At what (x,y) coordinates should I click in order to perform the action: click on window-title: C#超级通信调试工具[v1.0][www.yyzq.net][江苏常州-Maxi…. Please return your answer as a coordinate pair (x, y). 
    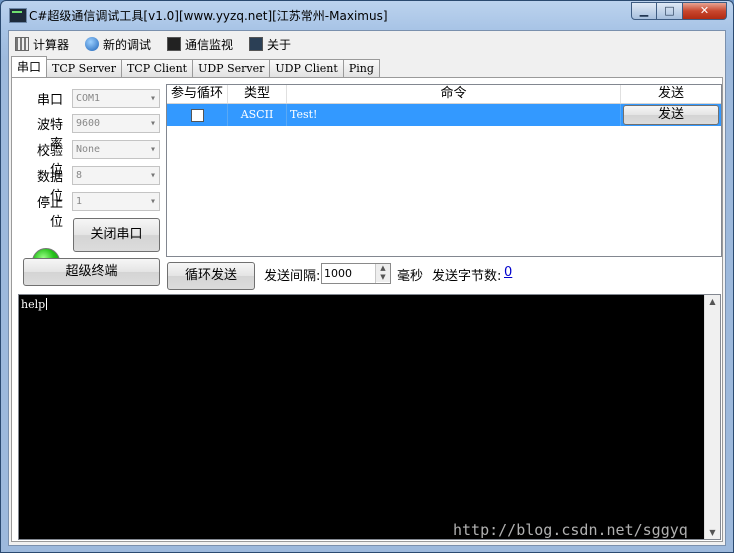
    Looking at the image, I should click on (208, 16).